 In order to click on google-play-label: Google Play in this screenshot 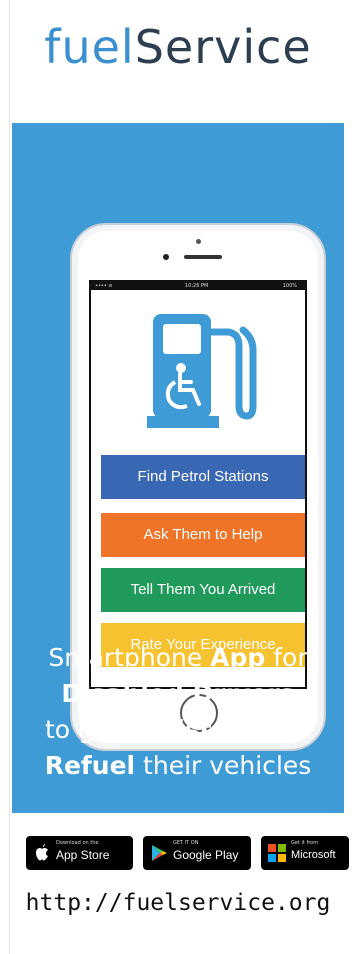, I will do `click(206, 855)`.